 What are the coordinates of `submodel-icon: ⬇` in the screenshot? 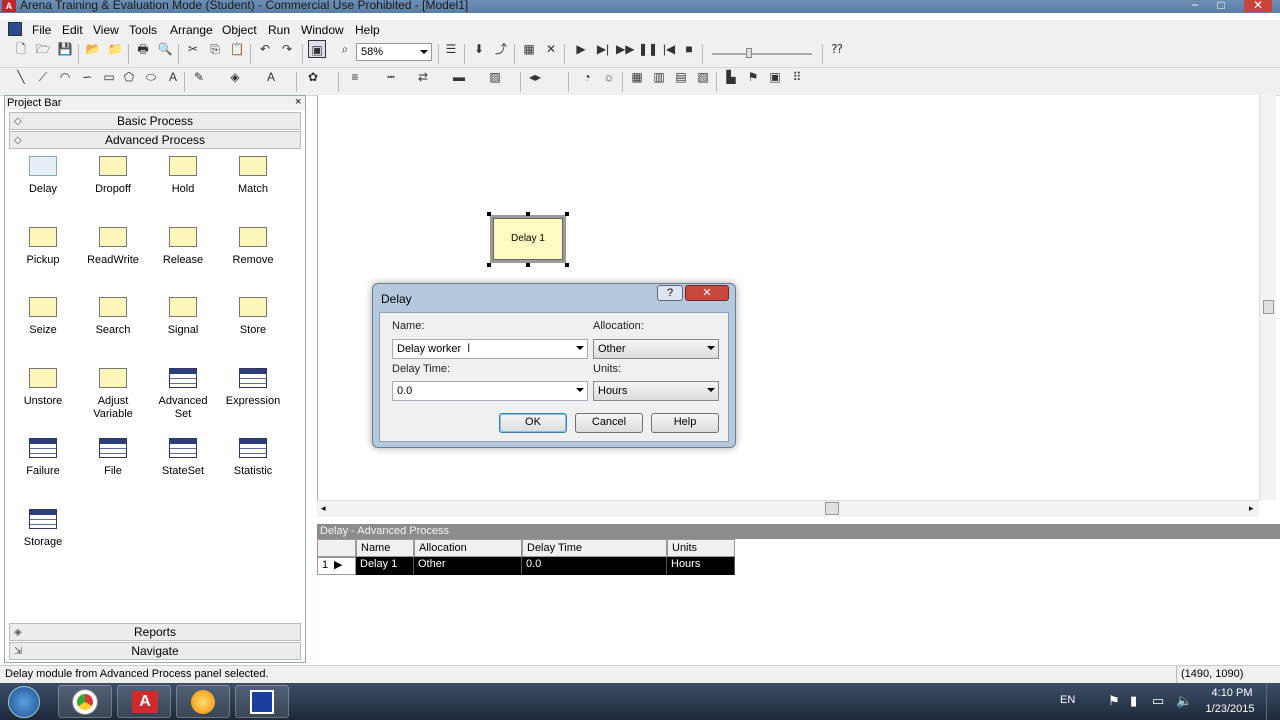 It's located at (479, 49).